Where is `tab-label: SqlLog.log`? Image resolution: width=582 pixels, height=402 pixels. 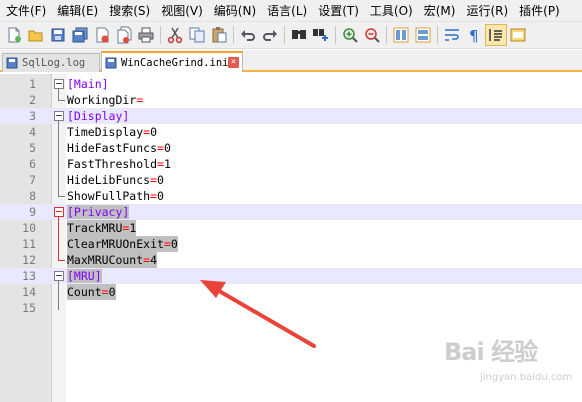 tab-label: SqlLog.log is located at coordinates (54, 63).